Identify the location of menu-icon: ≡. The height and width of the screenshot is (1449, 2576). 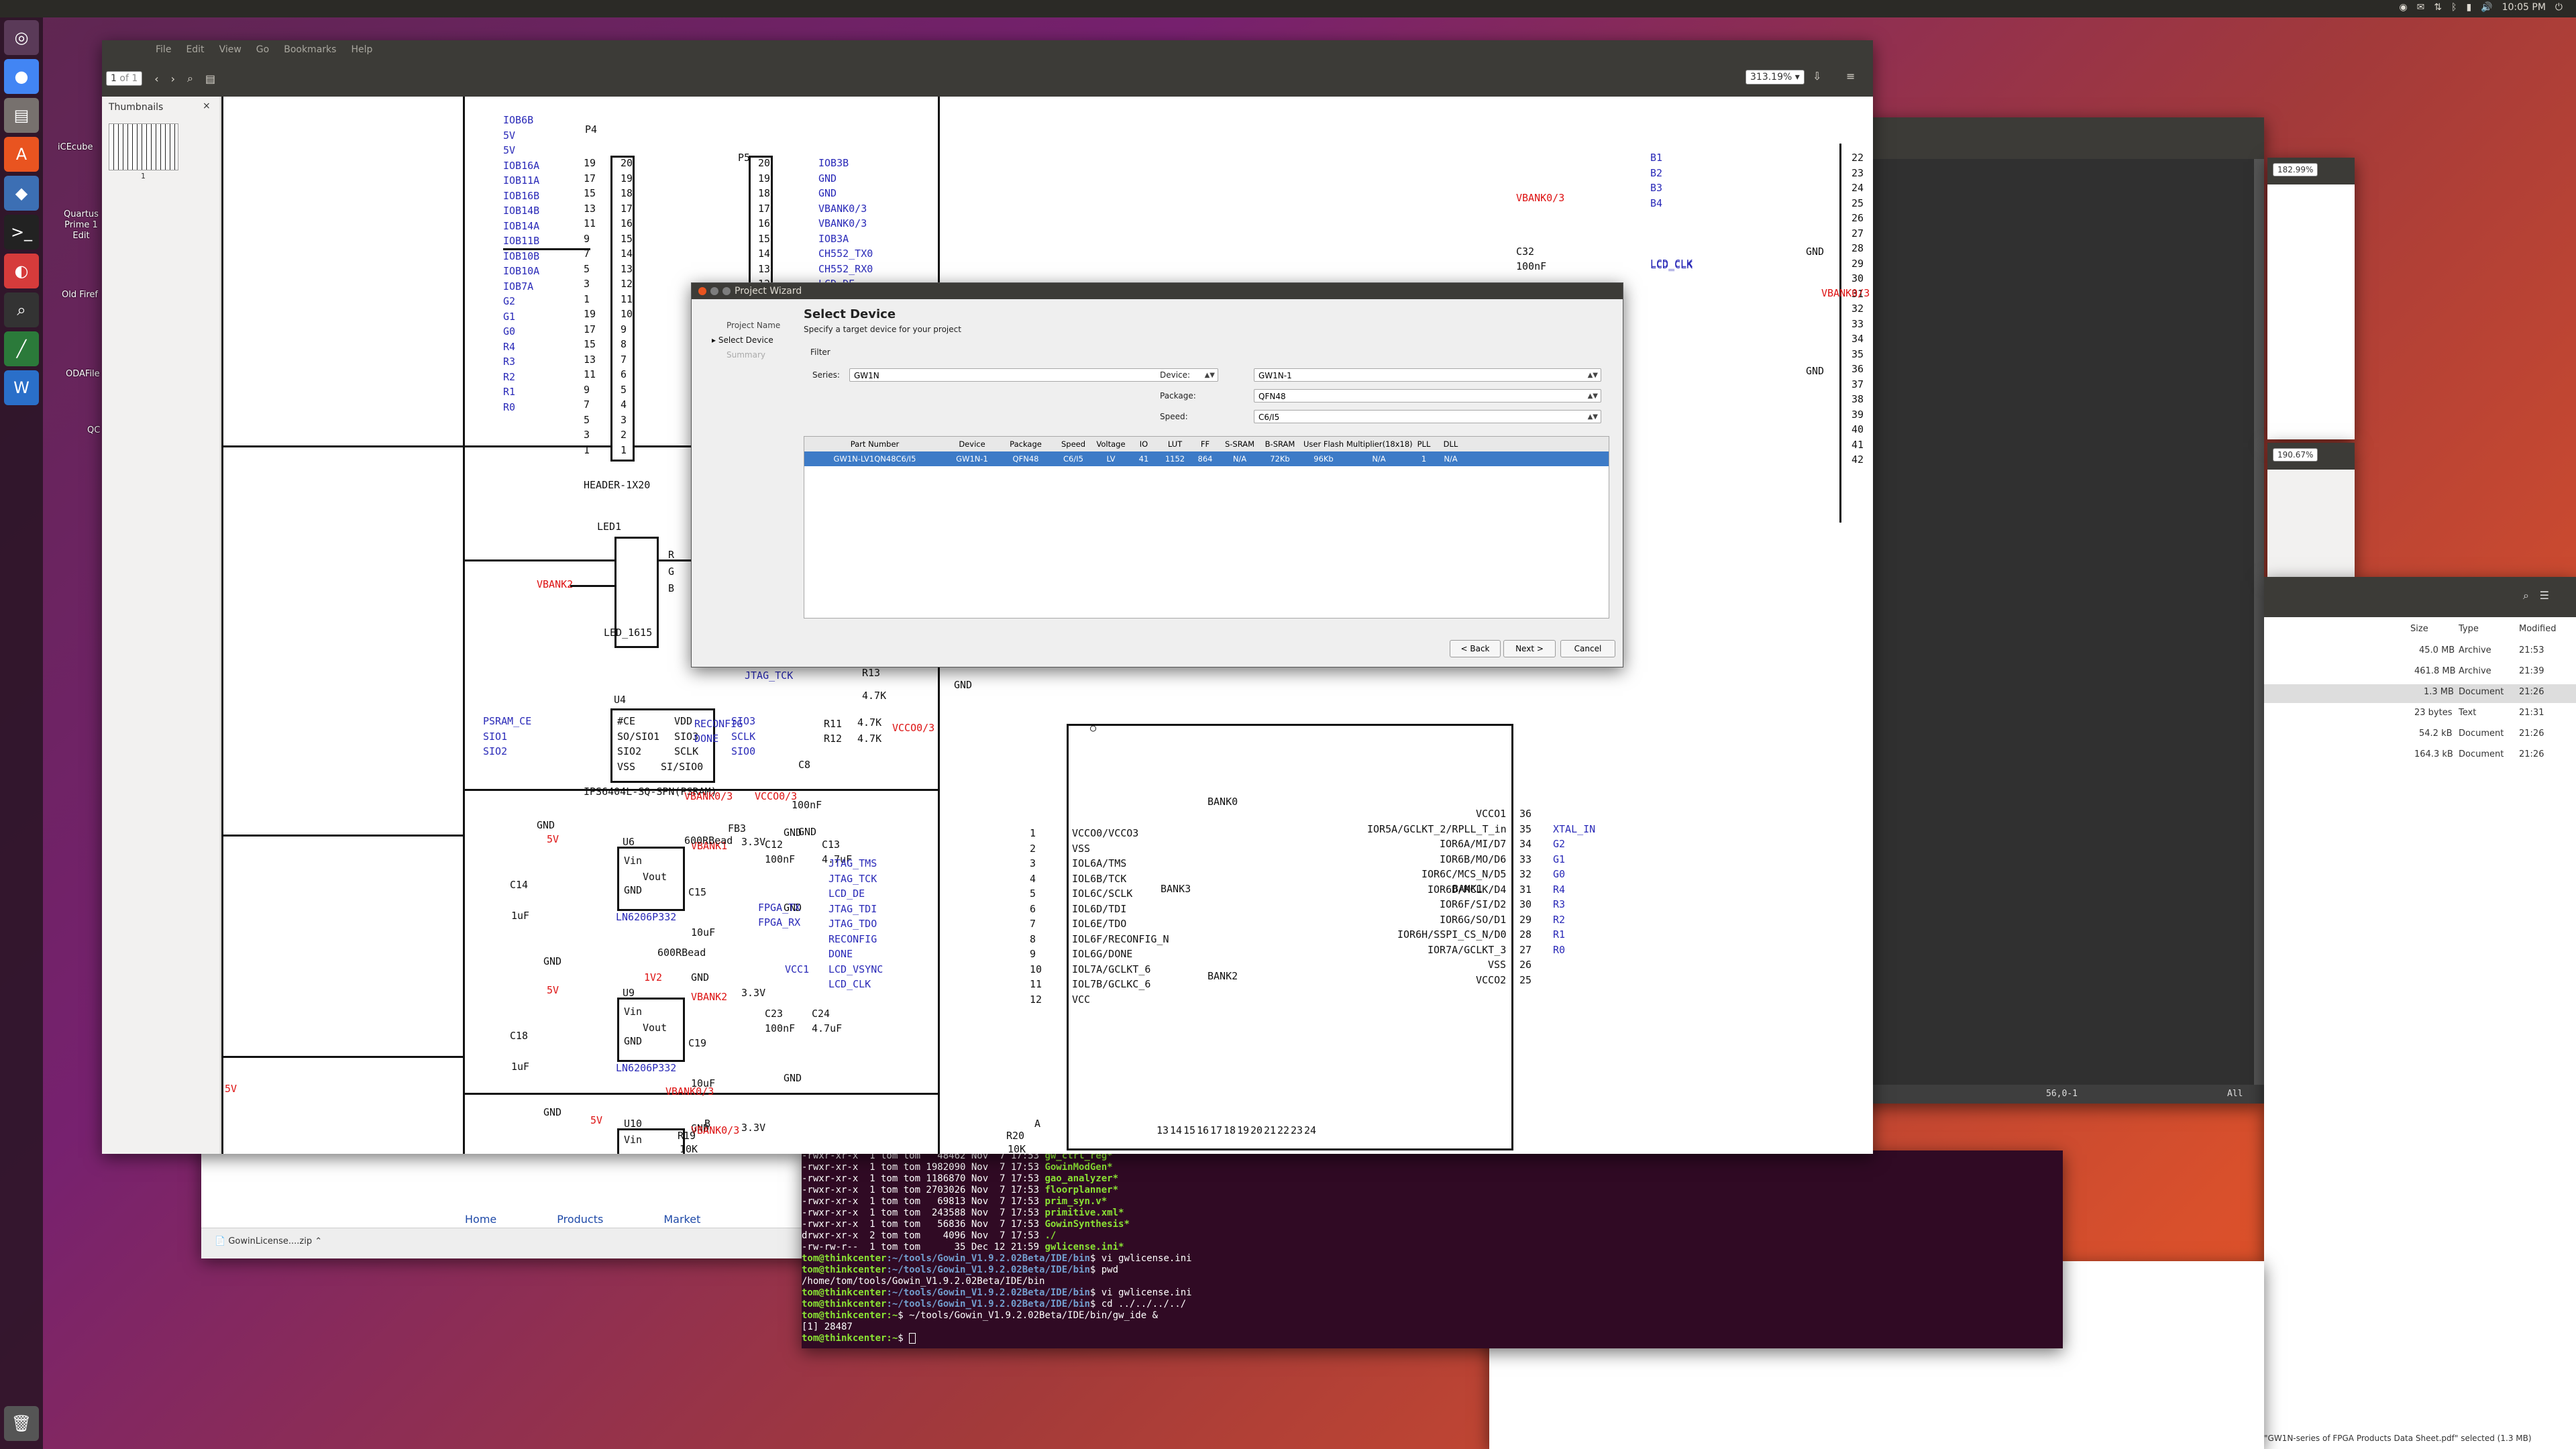
(1850, 76).